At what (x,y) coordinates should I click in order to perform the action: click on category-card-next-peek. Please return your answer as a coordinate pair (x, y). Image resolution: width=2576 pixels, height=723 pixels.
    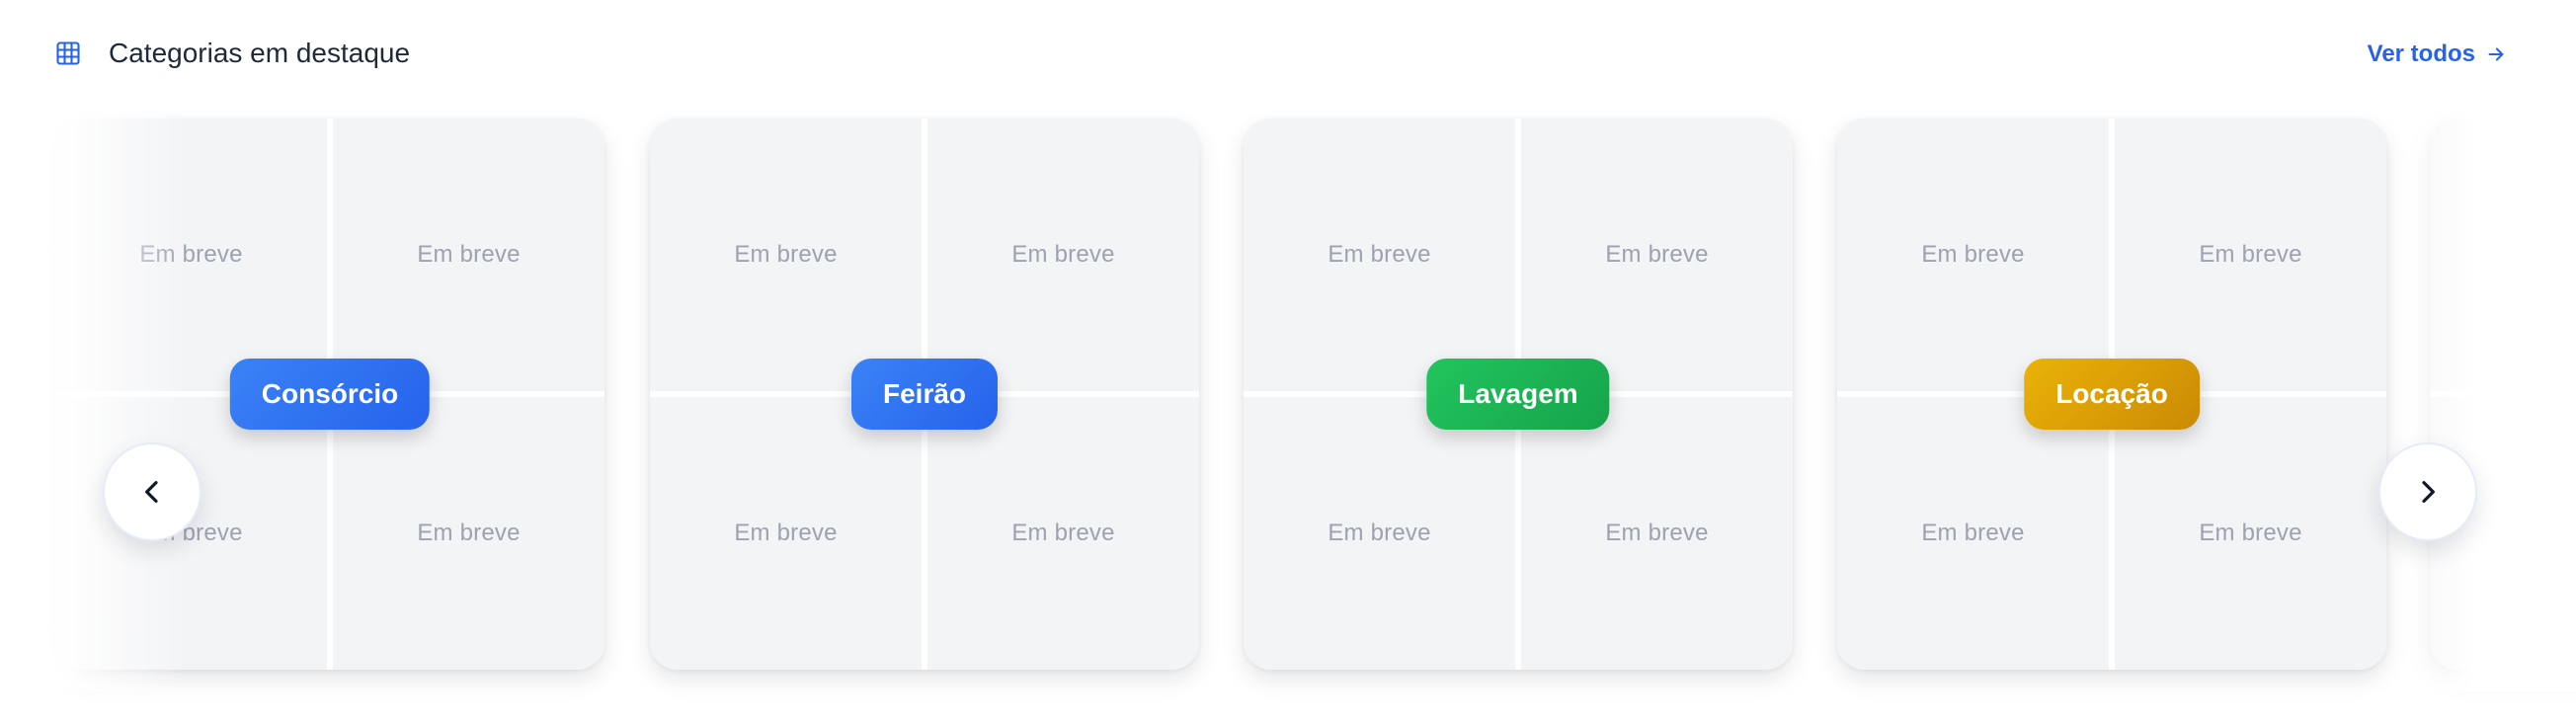
    Looking at the image, I should click on (2503, 394).